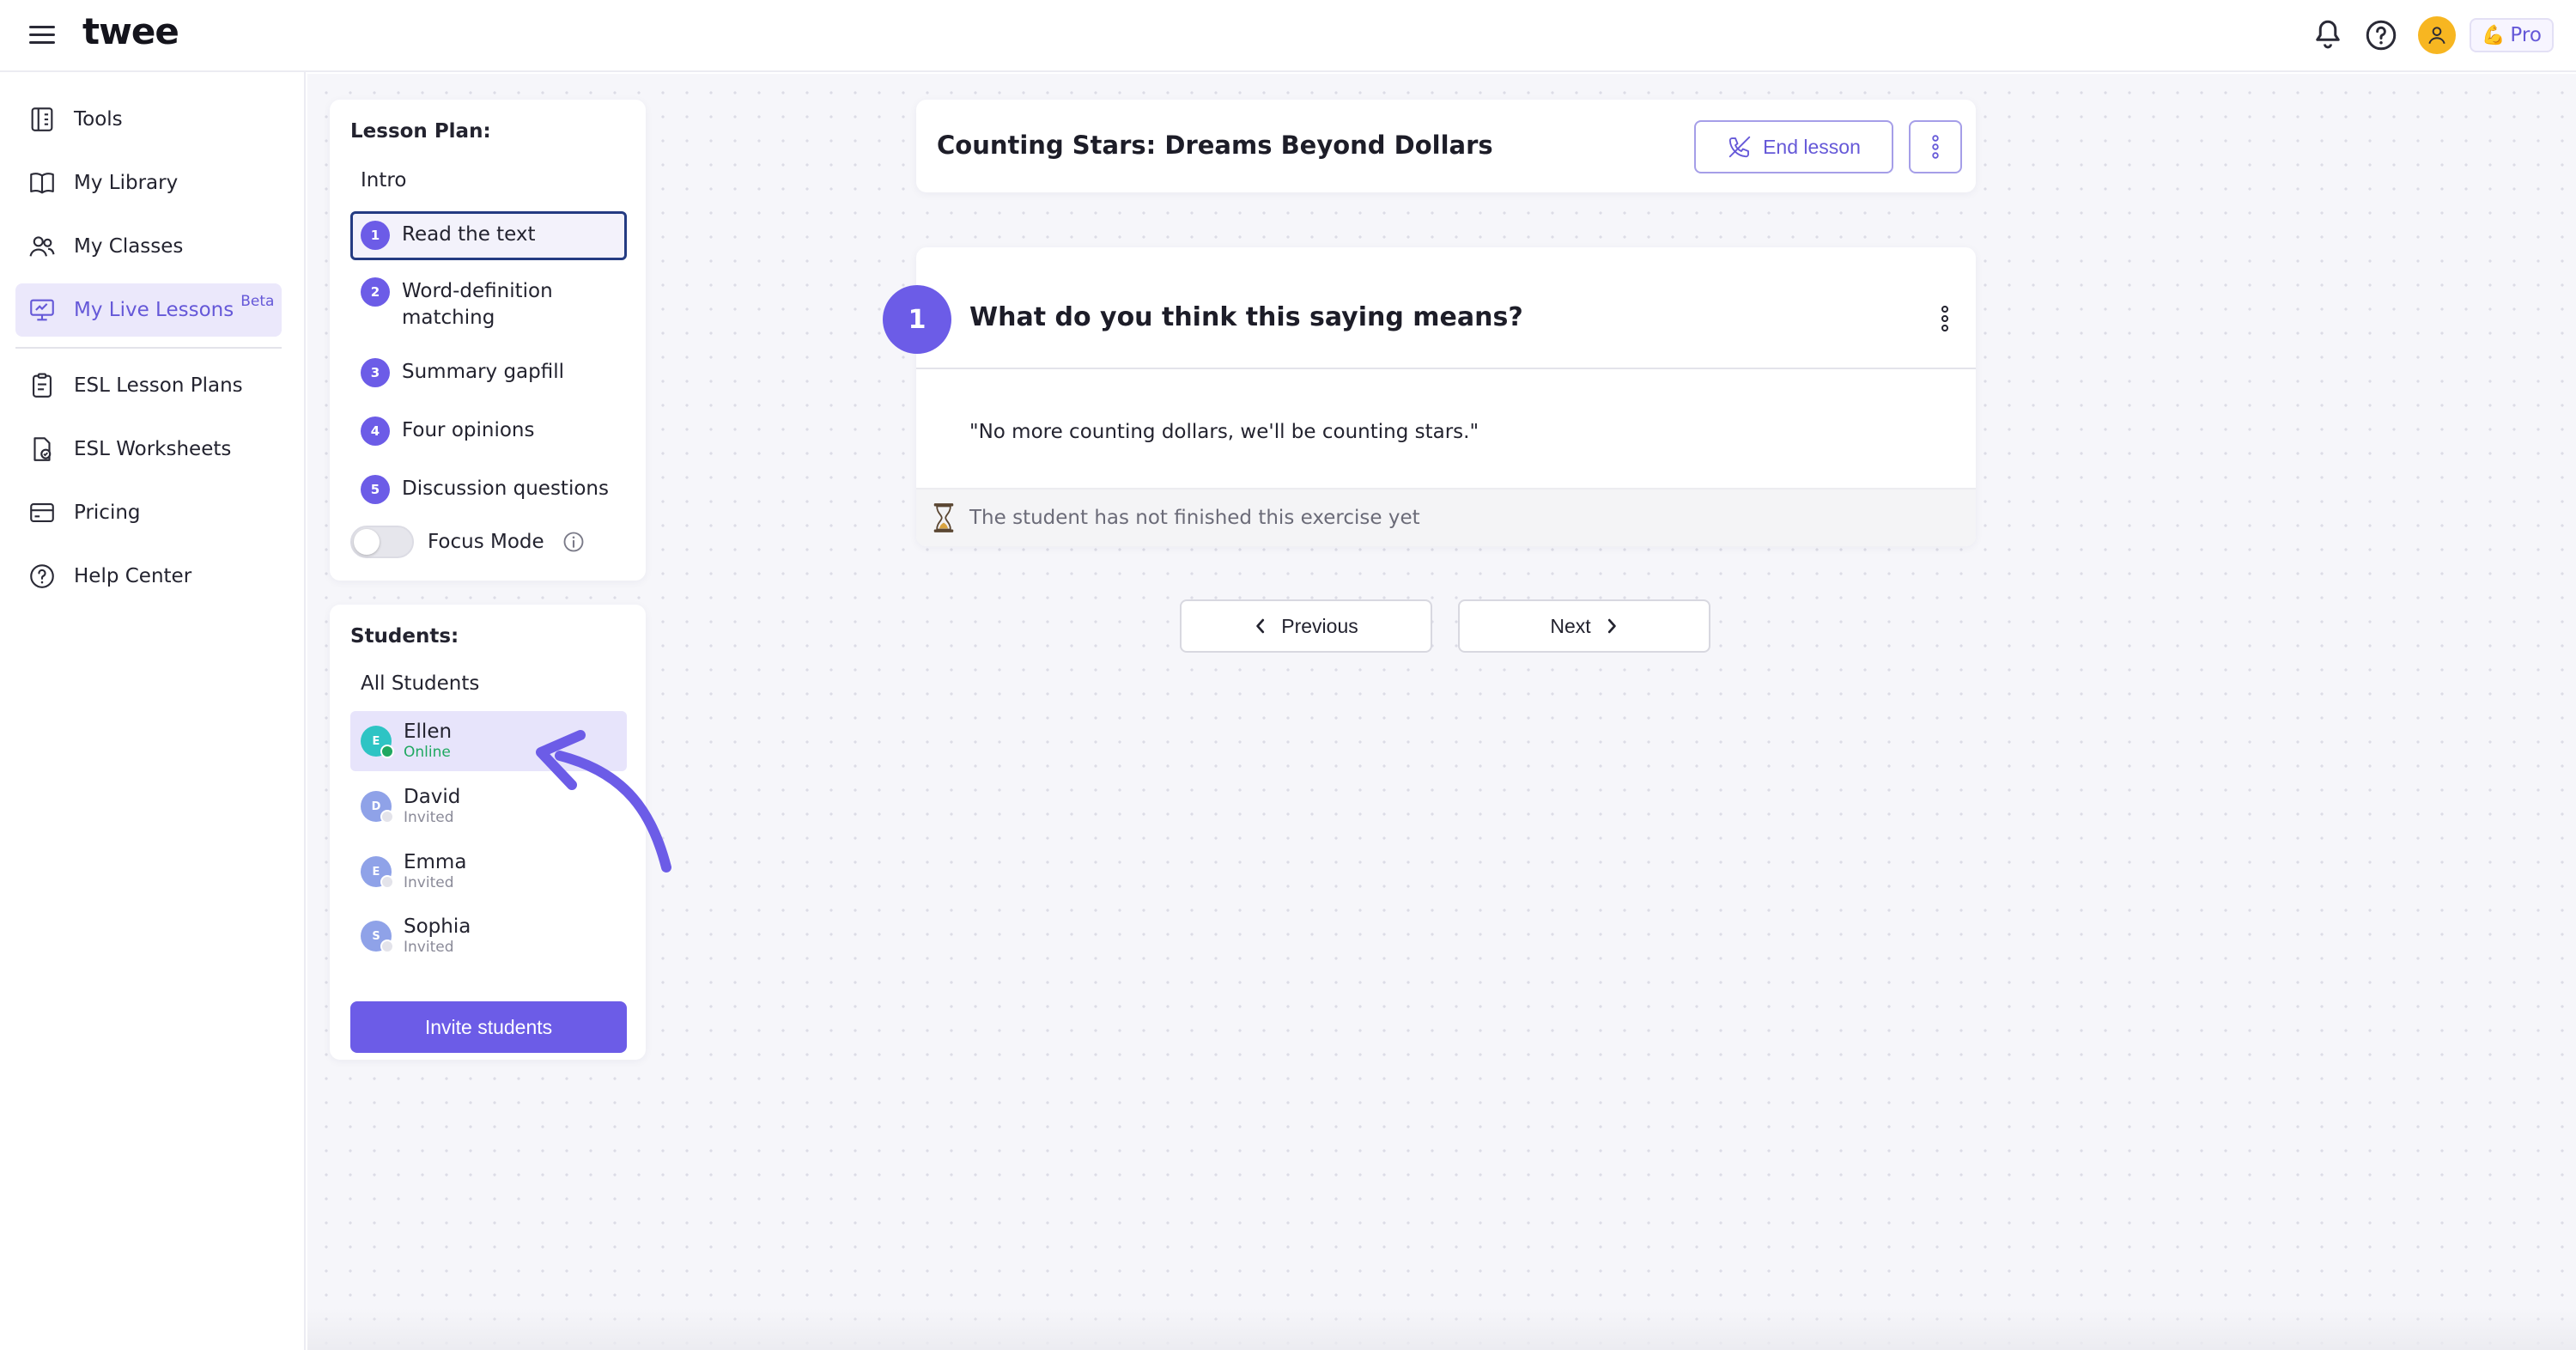  I want to click on step-label: Word-definition matching, so click(477, 304).